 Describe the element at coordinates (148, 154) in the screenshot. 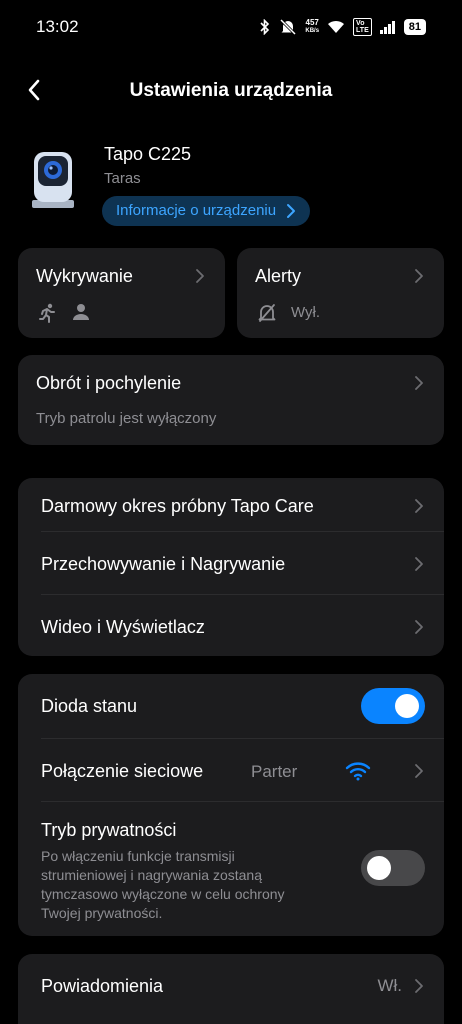

I see `device-name: Tapo C225` at that location.